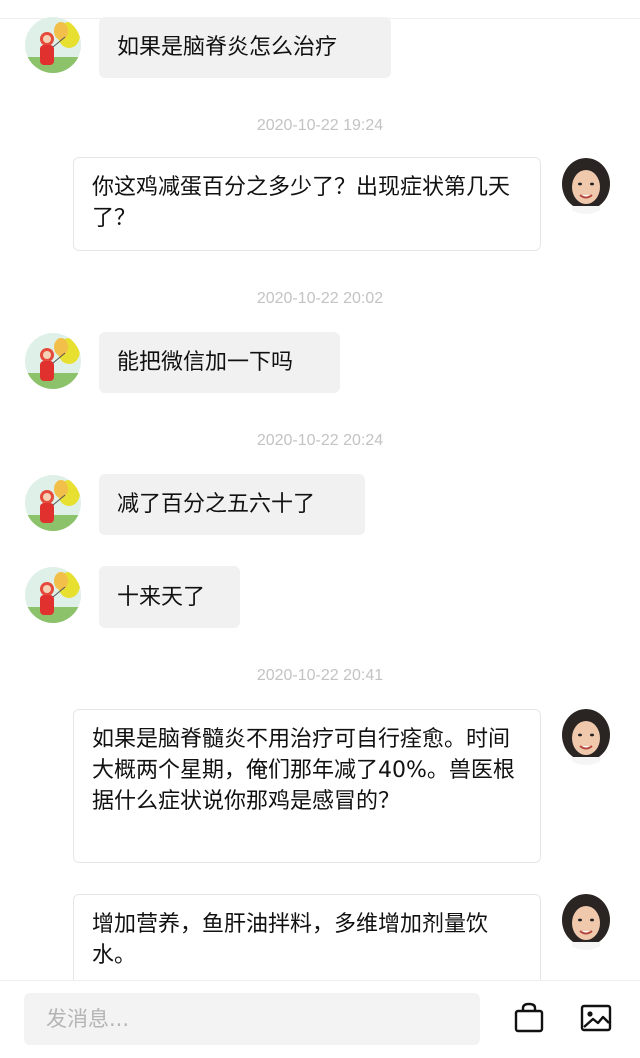 This screenshot has height=1058, width=640. I want to click on message-bubble-incoming: 减了百分之五六十了, so click(232, 504).